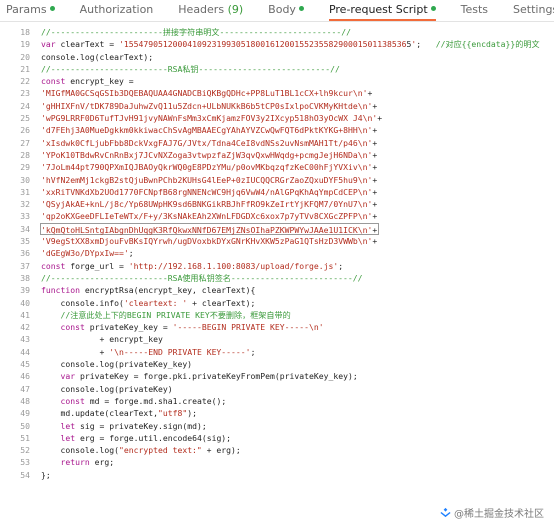 The image size is (554, 532). Describe the element at coordinates (25, 277) in the screenshot. I see `line-number: 38` at that location.